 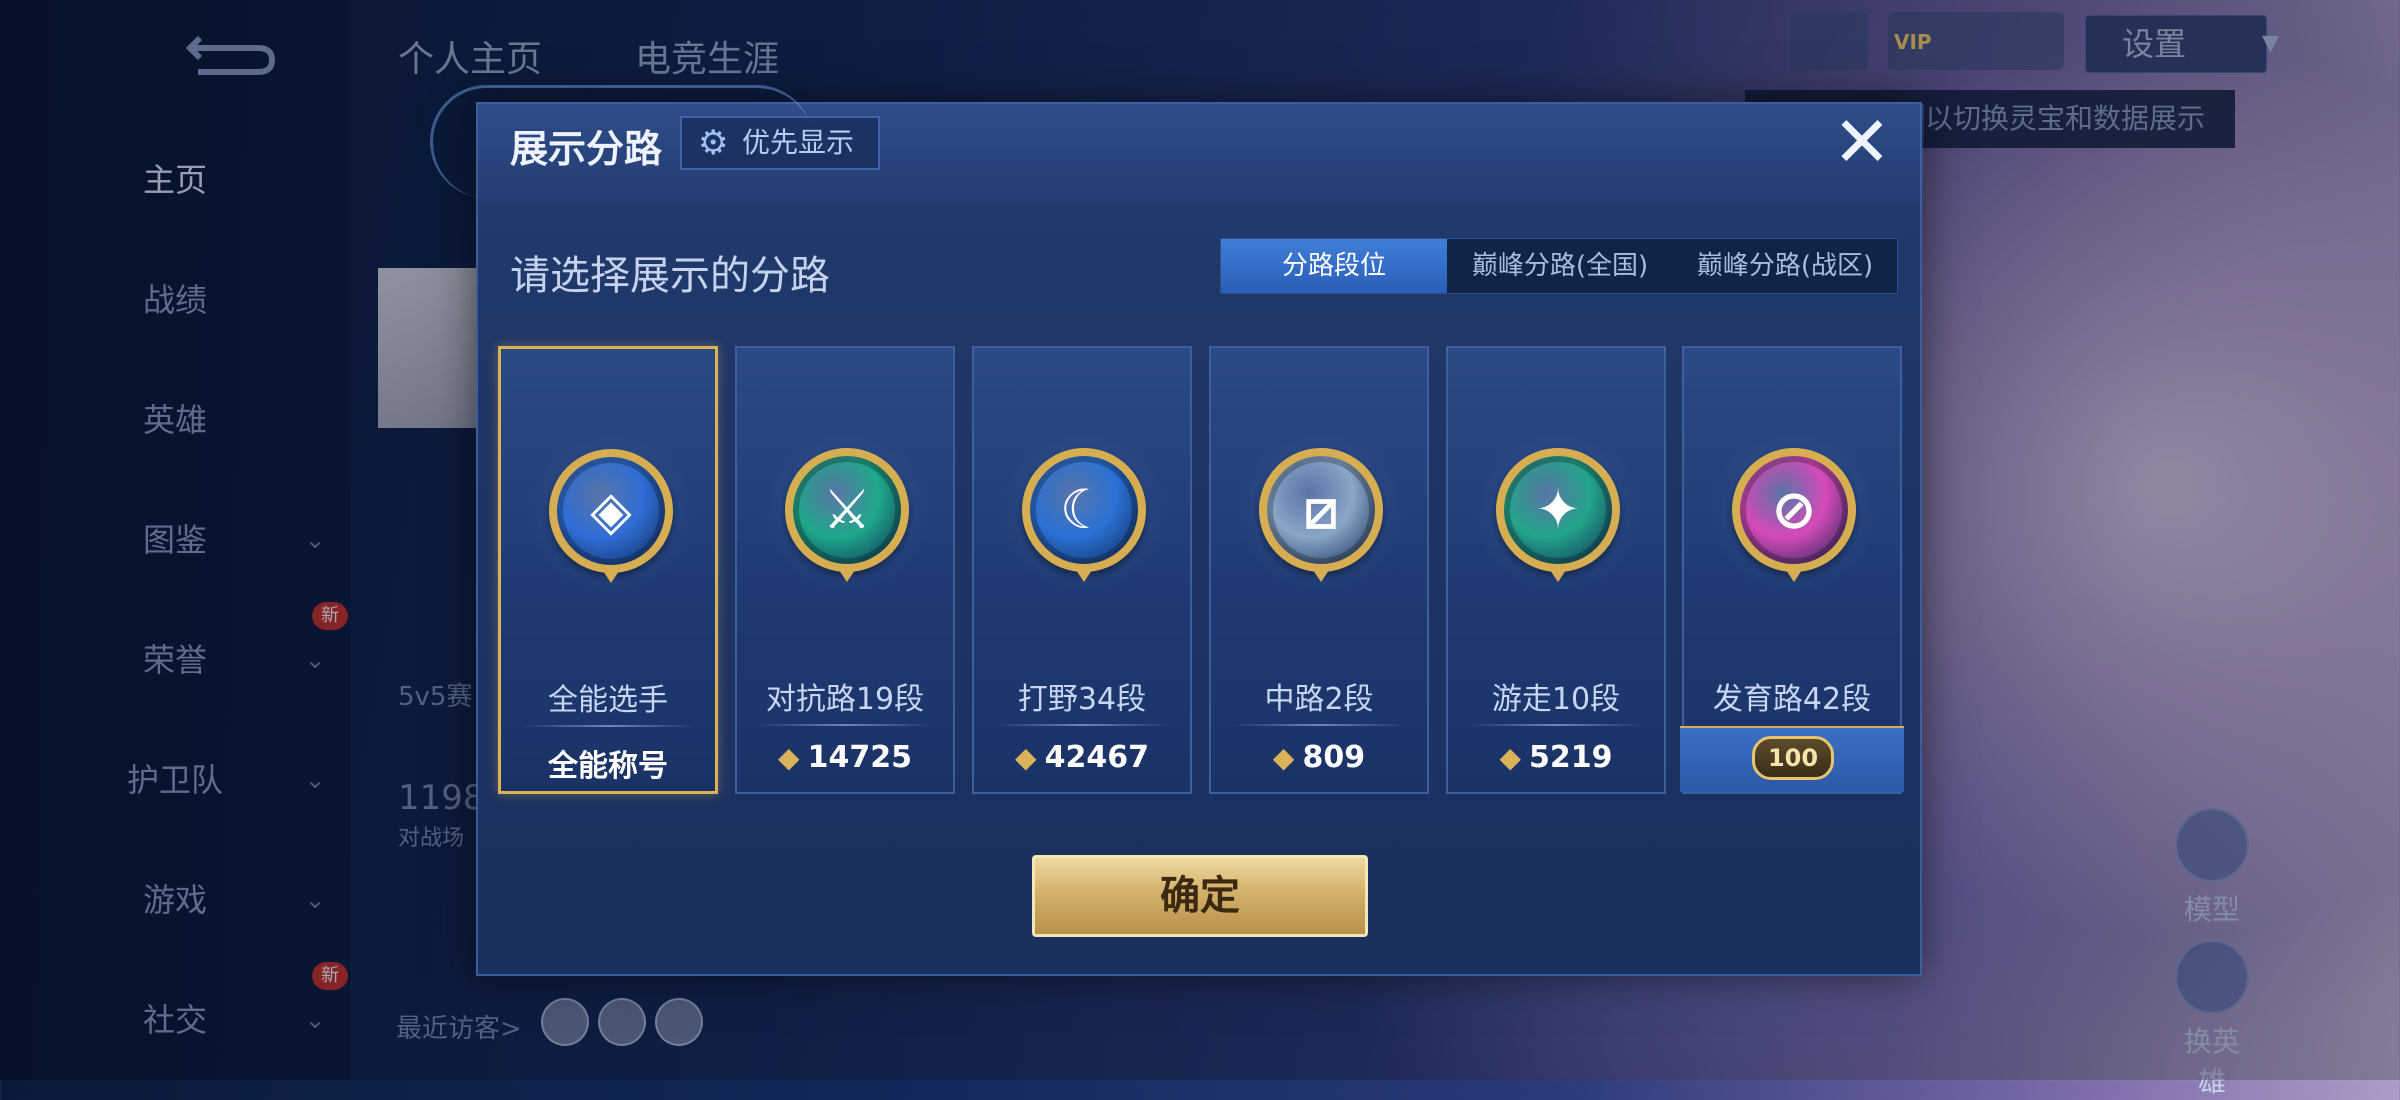 I want to click on lane-points: ◆ 5219, so click(x=1556, y=757).